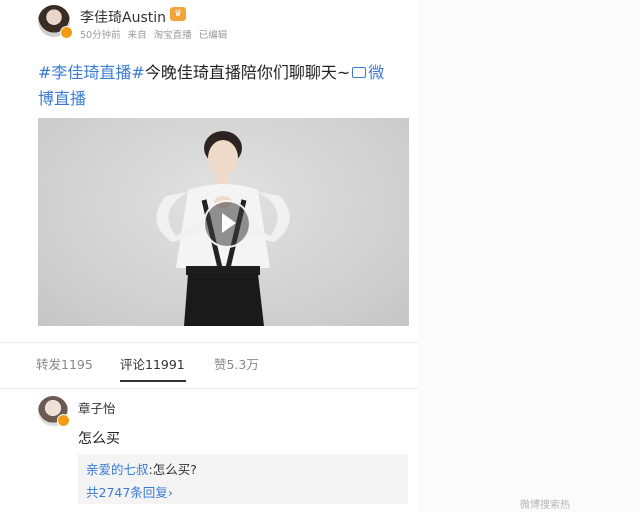  What do you see at coordinates (64, 363) in the screenshot?
I see `repost-button: 转发1195` at bounding box center [64, 363].